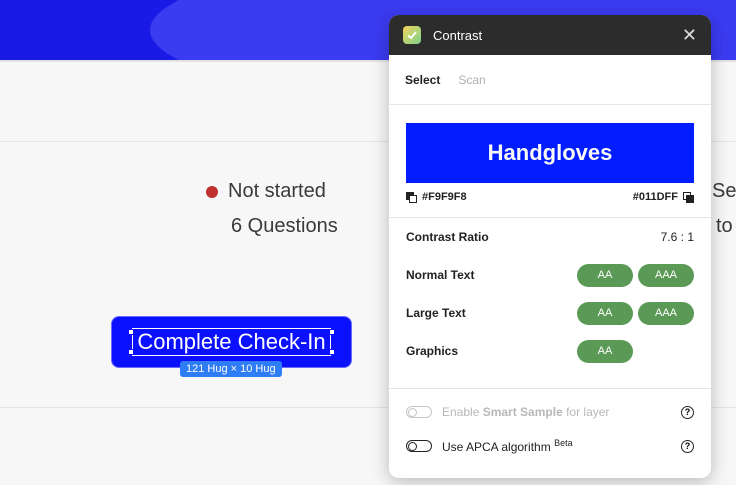  I want to click on contrast-ratio-value: 7.6 : 1, so click(677, 237).